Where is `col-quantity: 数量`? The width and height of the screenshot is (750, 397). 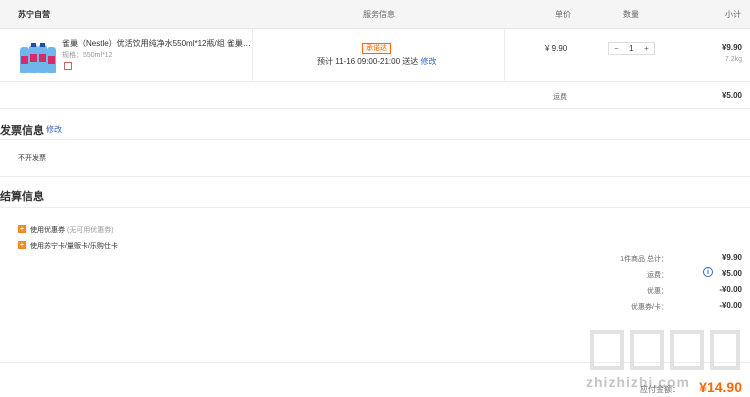
col-quantity: 数量 is located at coordinates (631, 14).